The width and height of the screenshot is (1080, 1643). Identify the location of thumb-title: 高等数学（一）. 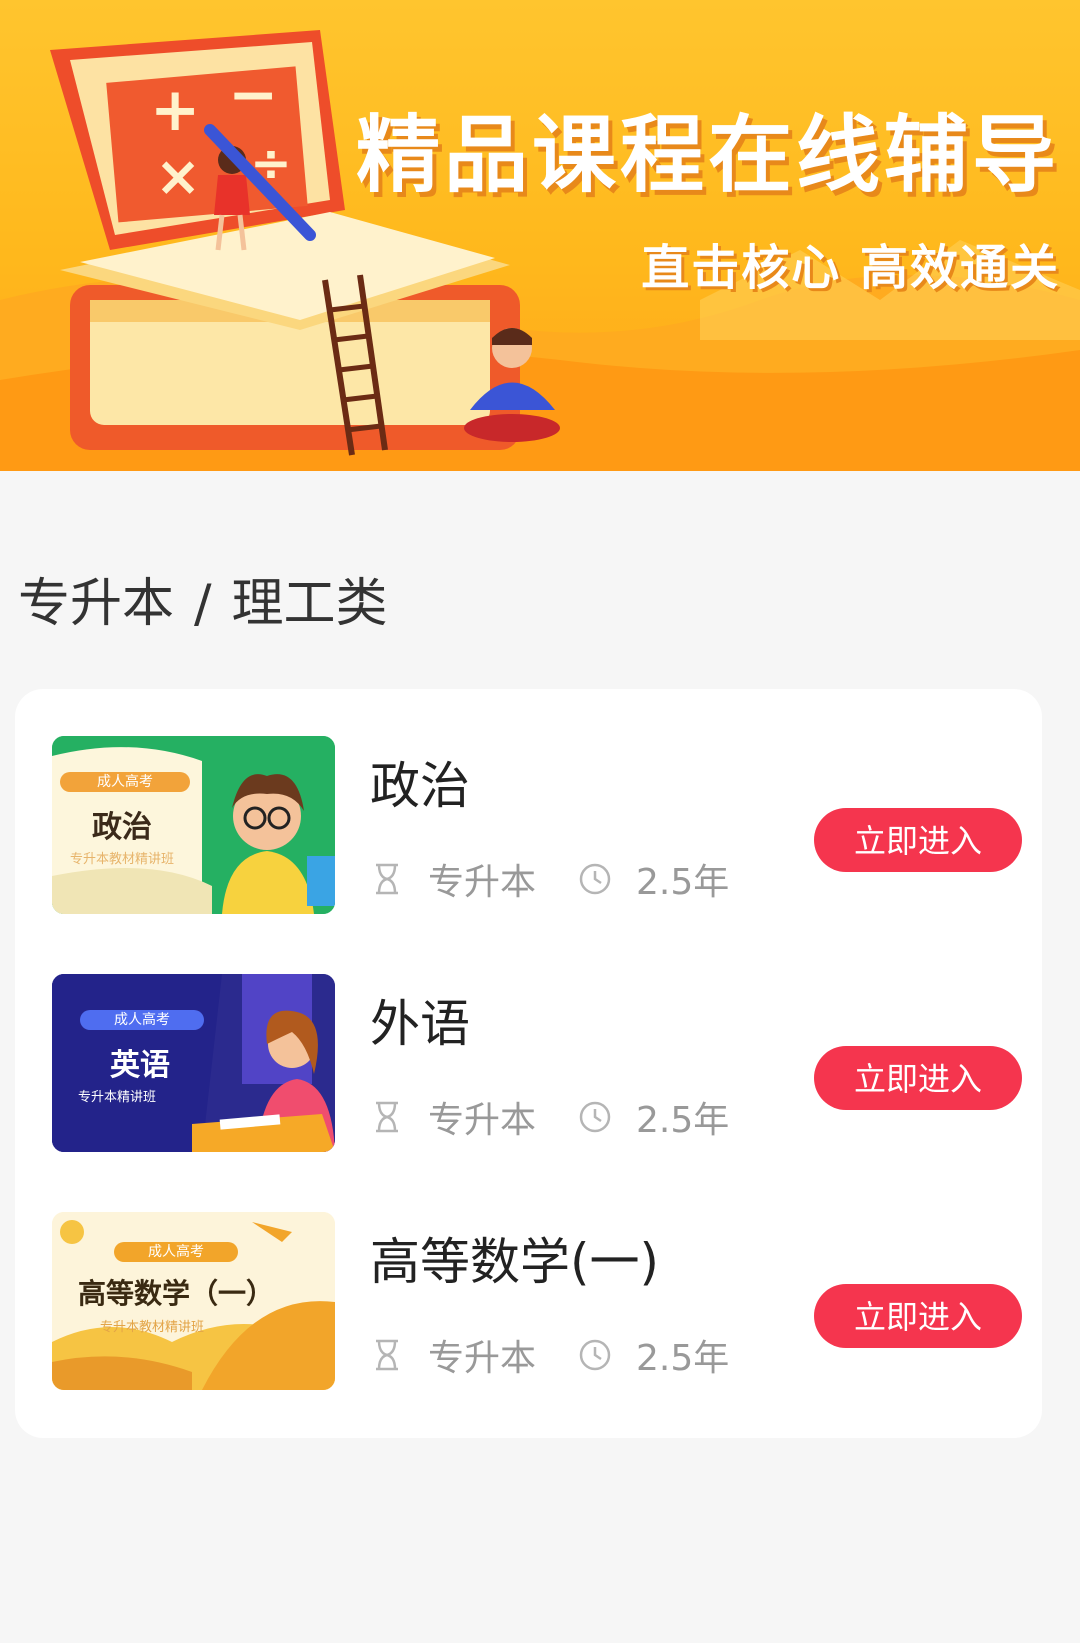
(176, 1293).